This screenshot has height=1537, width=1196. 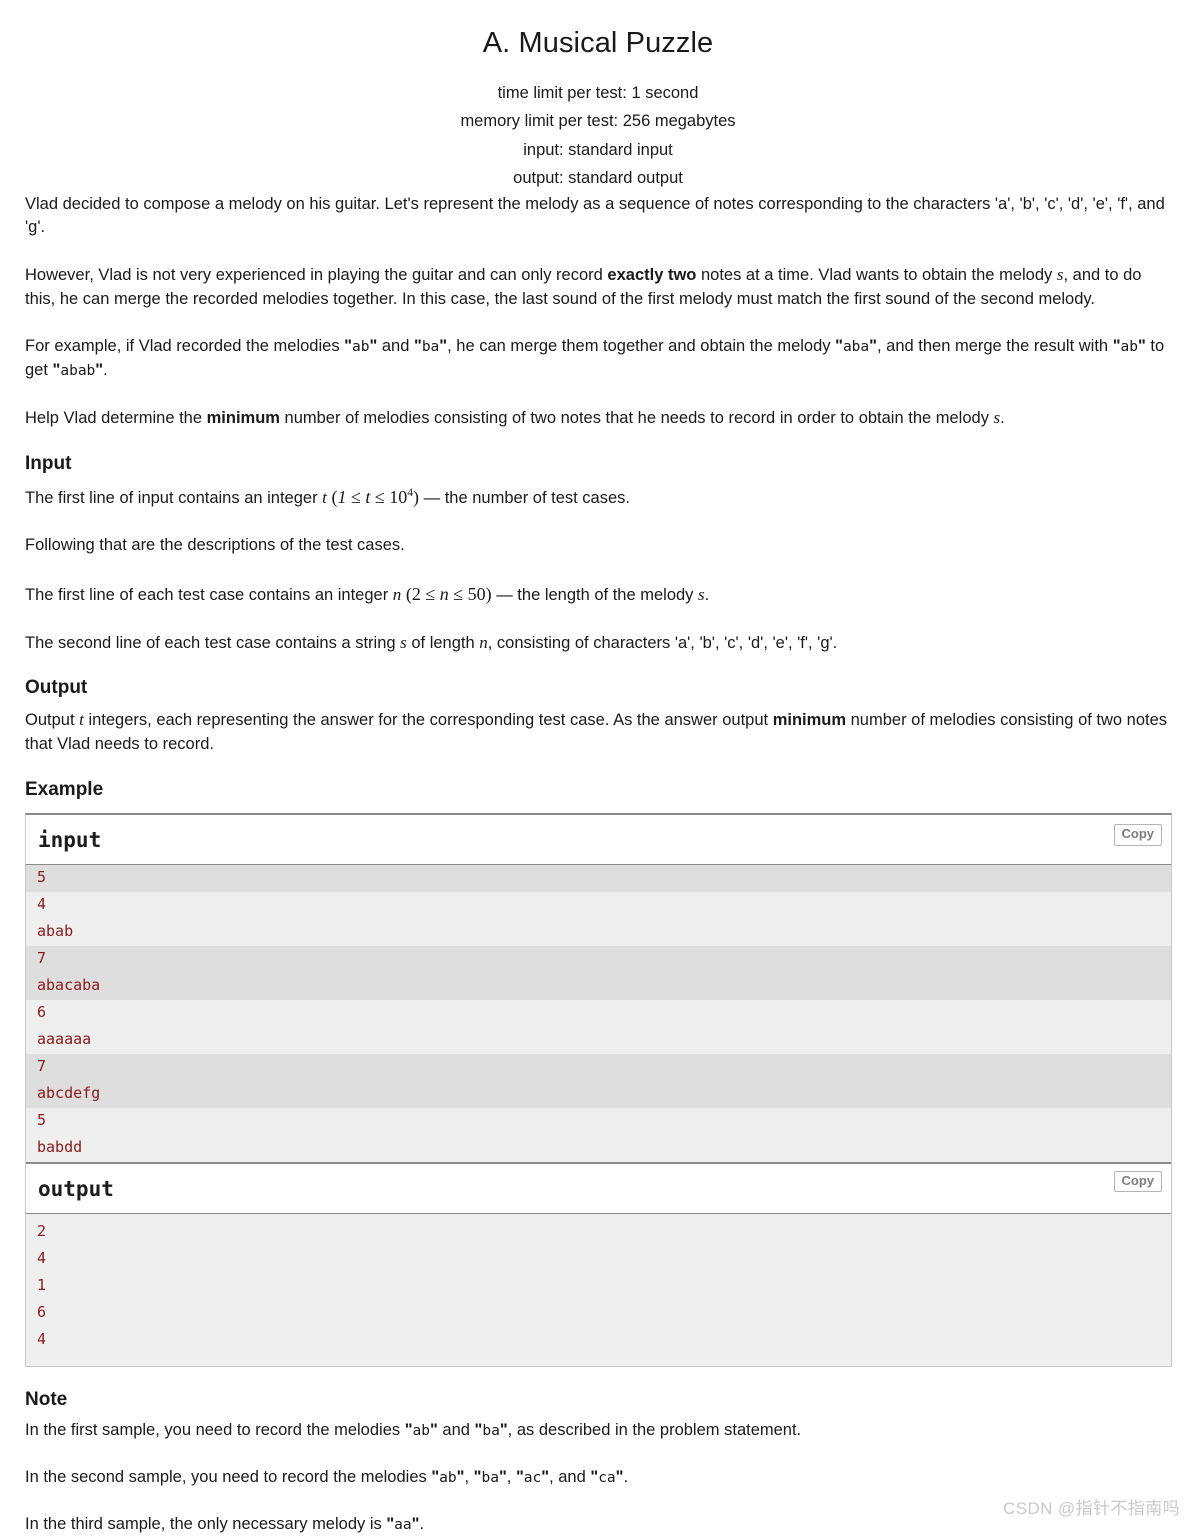 What do you see at coordinates (243, 418) in the screenshot?
I see `statement-p4-emphasis: minimum` at bounding box center [243, 418].